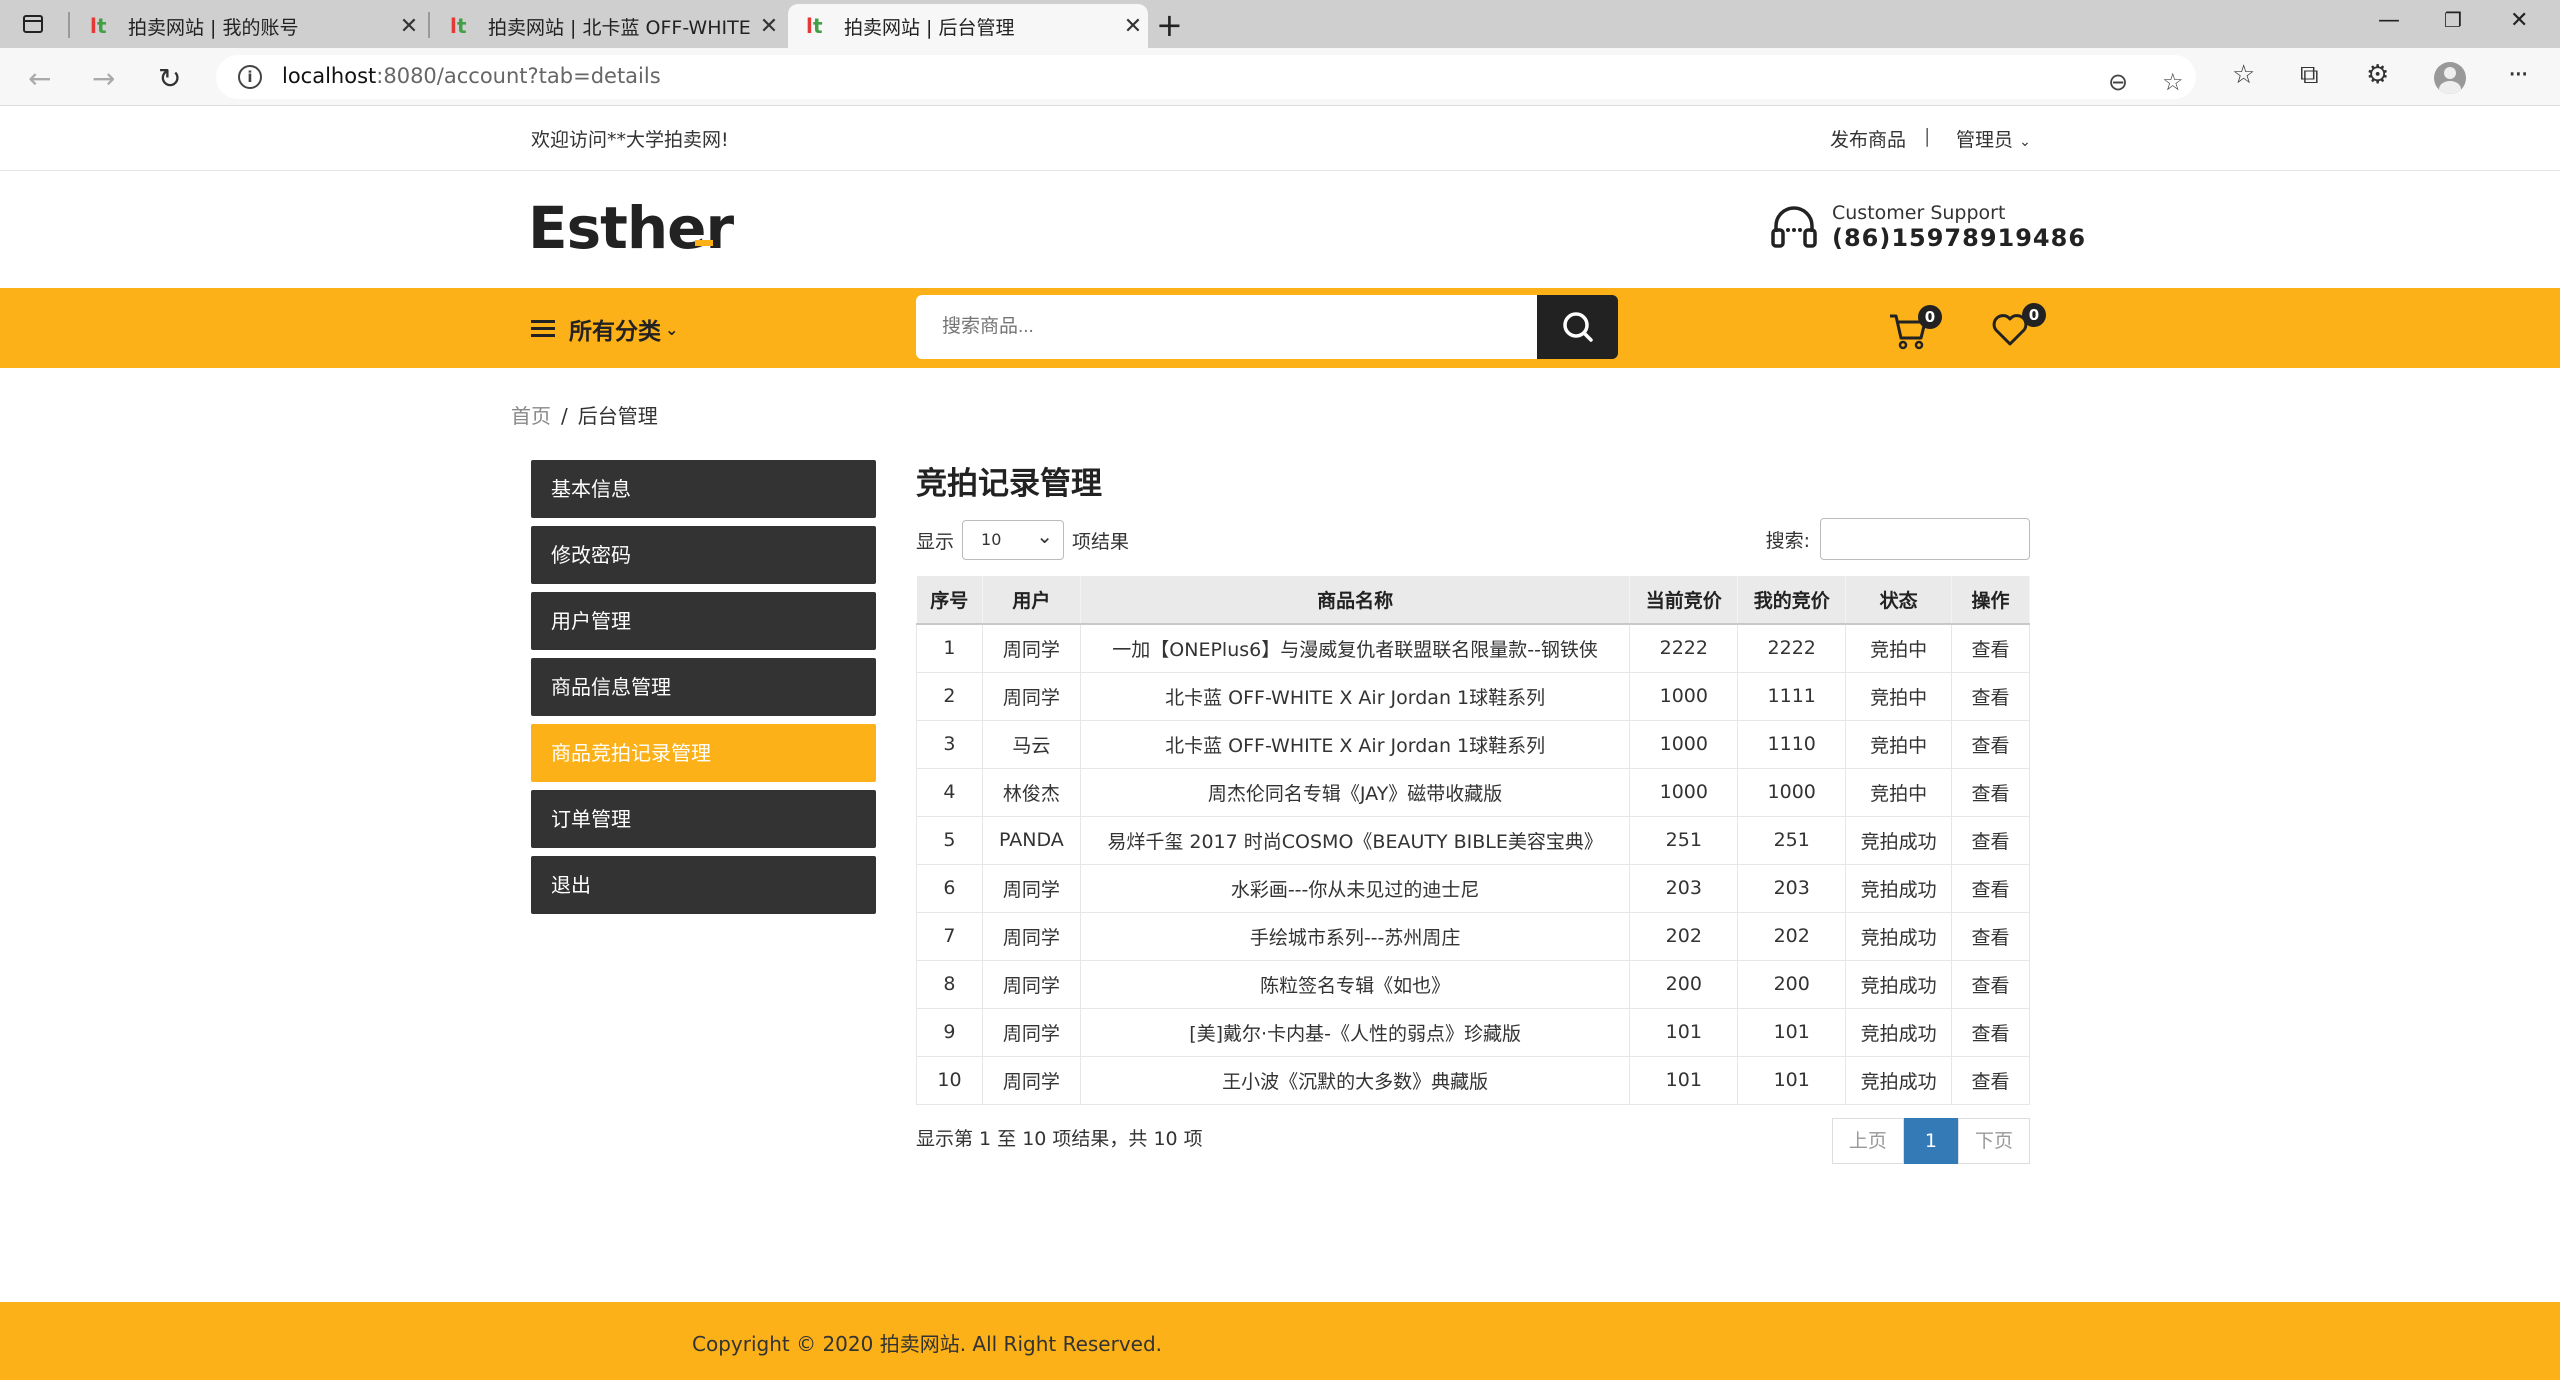 The image size is (2560, 1380). Describe the element at coordinates (248, 26) in the screenshot. I see `browser-tab-account: lt 拍卖网站 | 我的账号 ✕` at that location.